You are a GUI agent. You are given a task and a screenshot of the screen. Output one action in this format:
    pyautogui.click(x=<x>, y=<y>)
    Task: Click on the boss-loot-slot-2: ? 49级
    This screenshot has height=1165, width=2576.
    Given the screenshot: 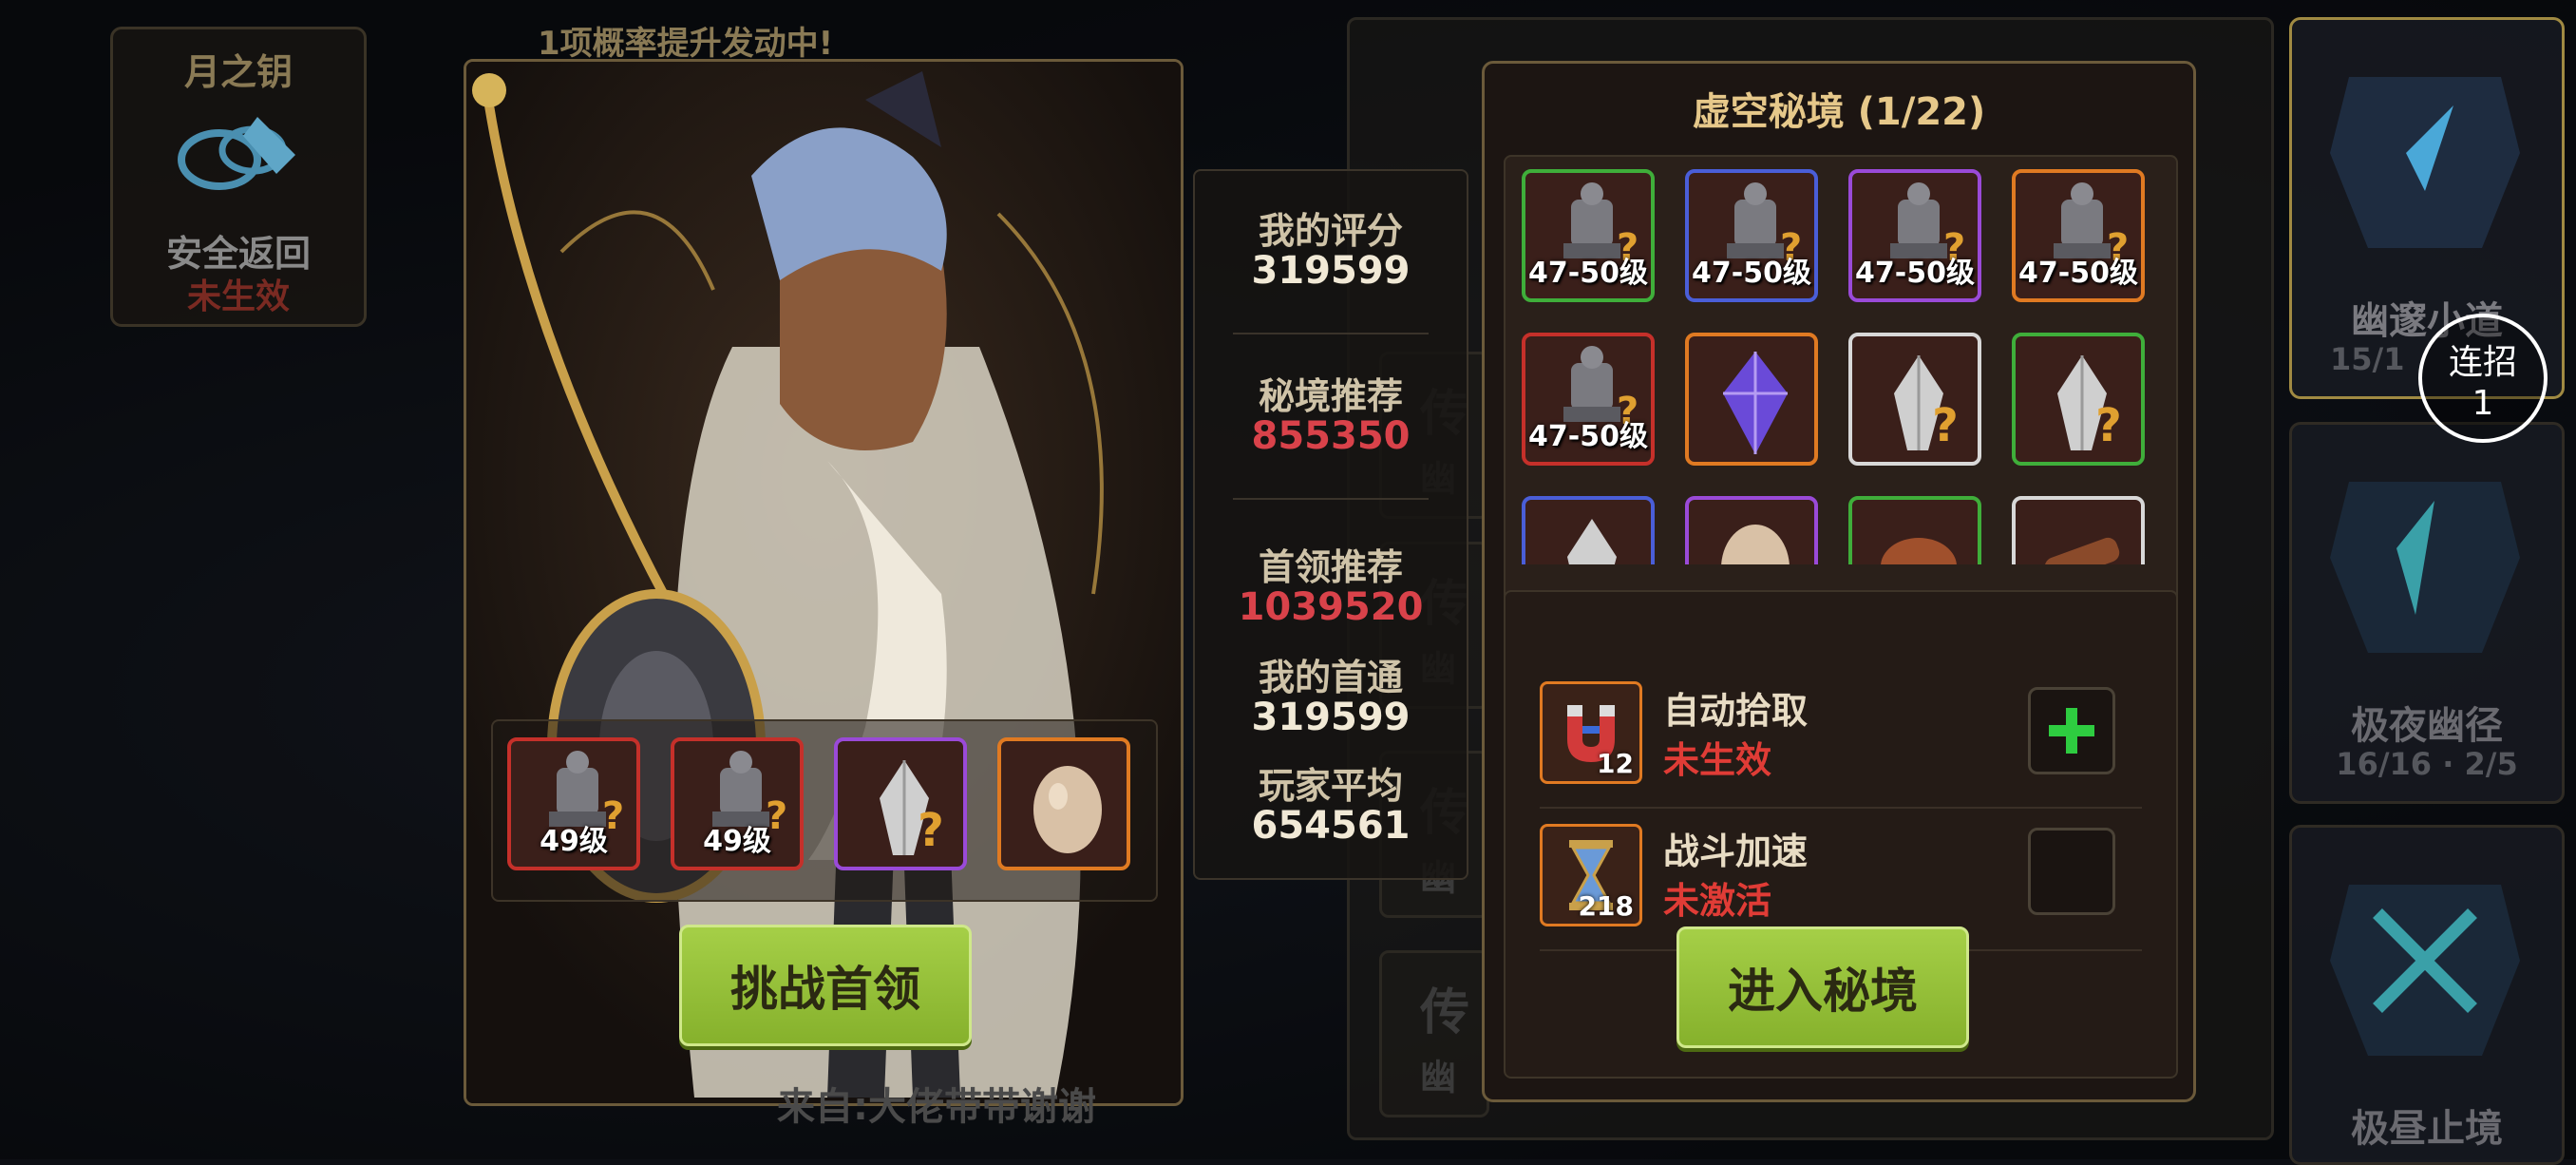 What is the action you would take?
    pyautogui.click(x=737, y=803)
    